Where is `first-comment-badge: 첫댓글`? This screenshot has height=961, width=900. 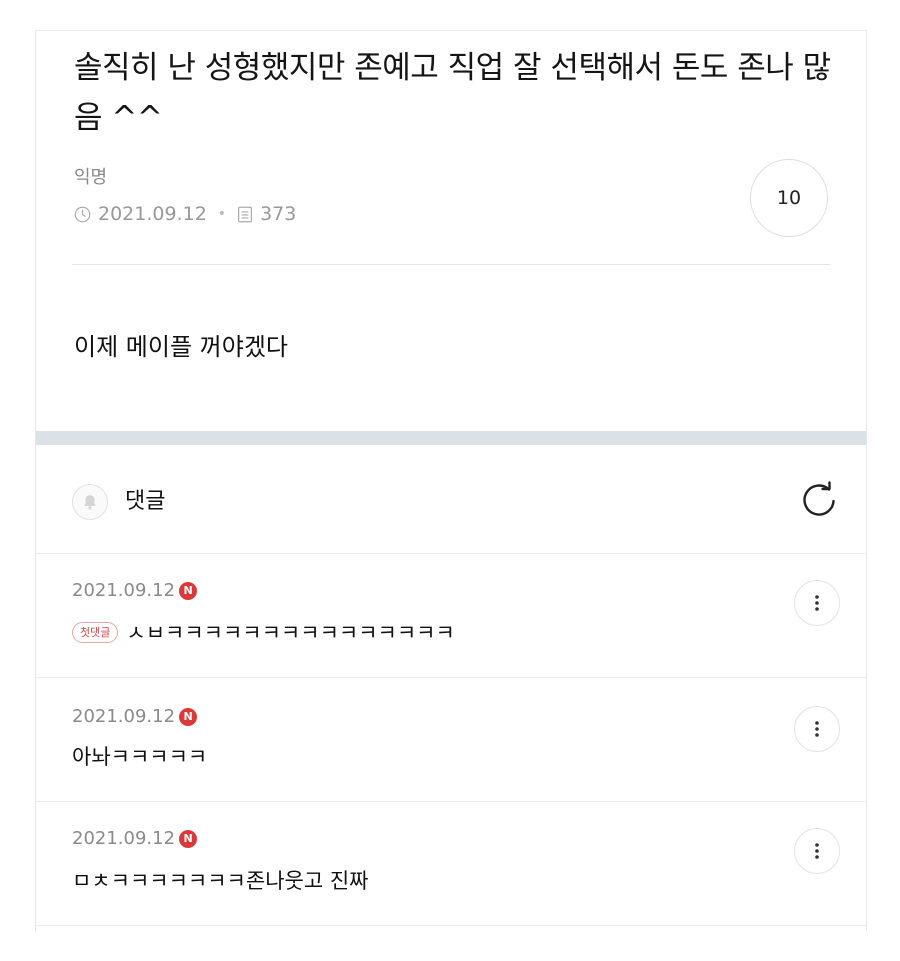 first-comment-badge: 첫댓글 is located at coordinates (95, 632).